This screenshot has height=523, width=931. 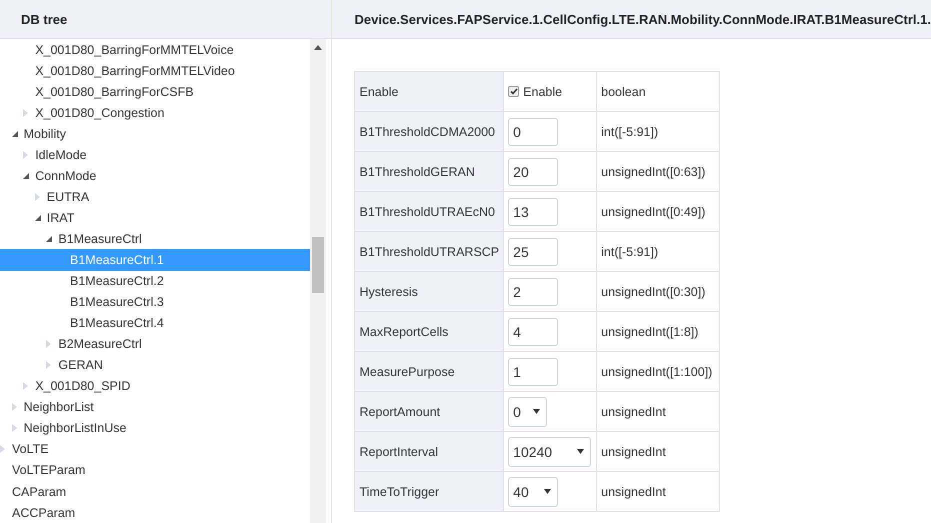 I want to click on tree-item: VoLTE, so click(x=155, y=449).